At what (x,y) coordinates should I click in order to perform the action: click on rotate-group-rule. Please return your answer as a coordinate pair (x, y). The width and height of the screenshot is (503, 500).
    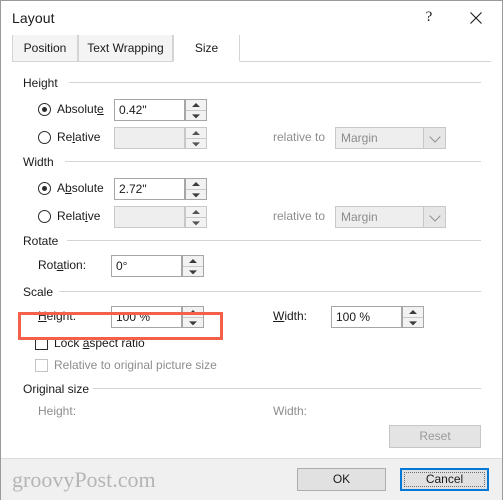
    Looking at the image, I should click on (274, 240).